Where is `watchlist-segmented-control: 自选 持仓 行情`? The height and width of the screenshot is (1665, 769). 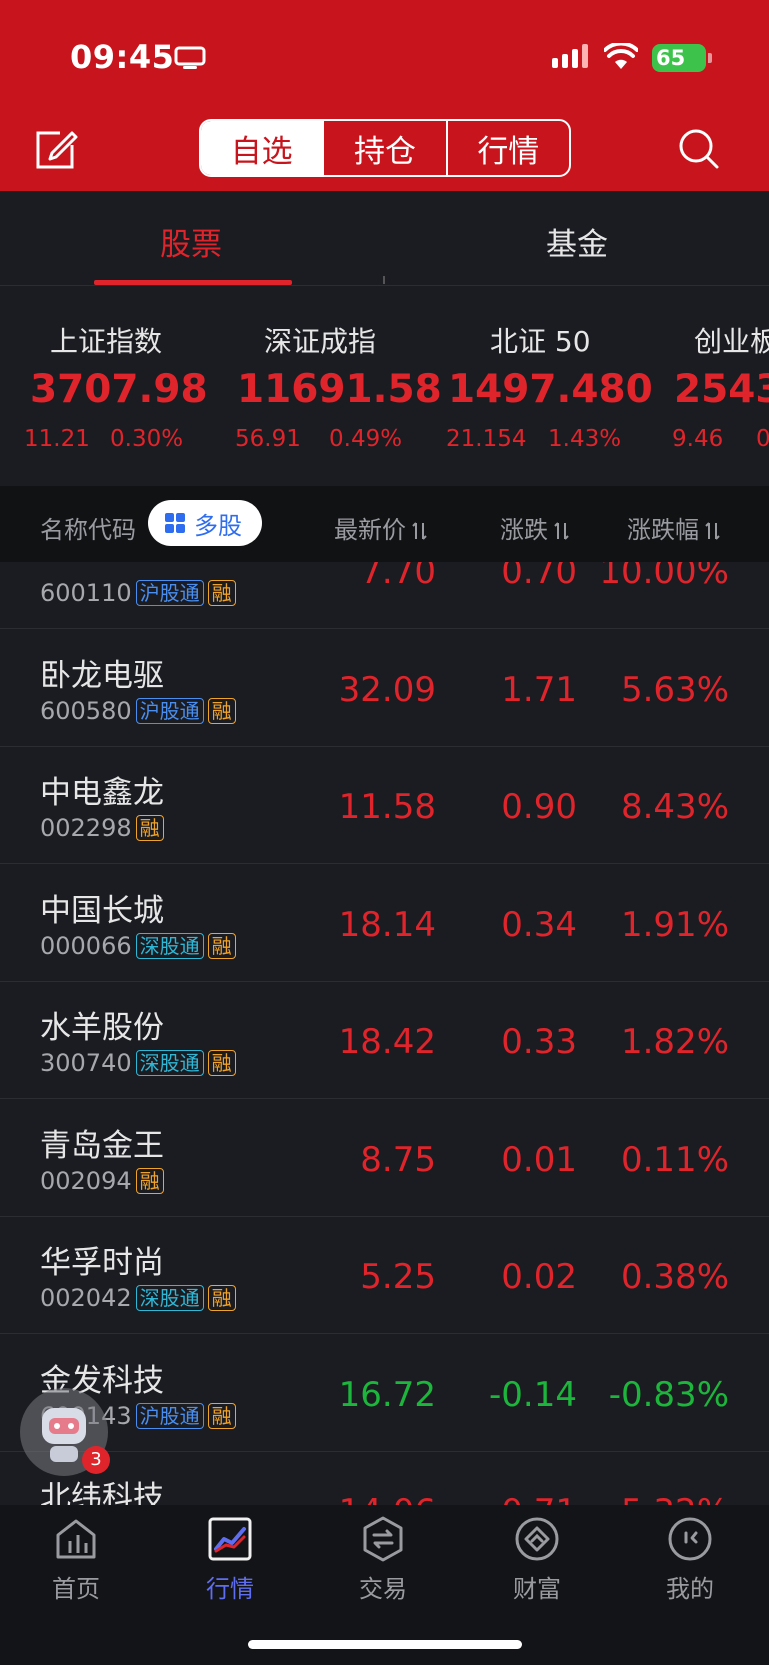 watchlist-segmented-control: 自选 持仓 行情 is located at coordinates (385, 148).